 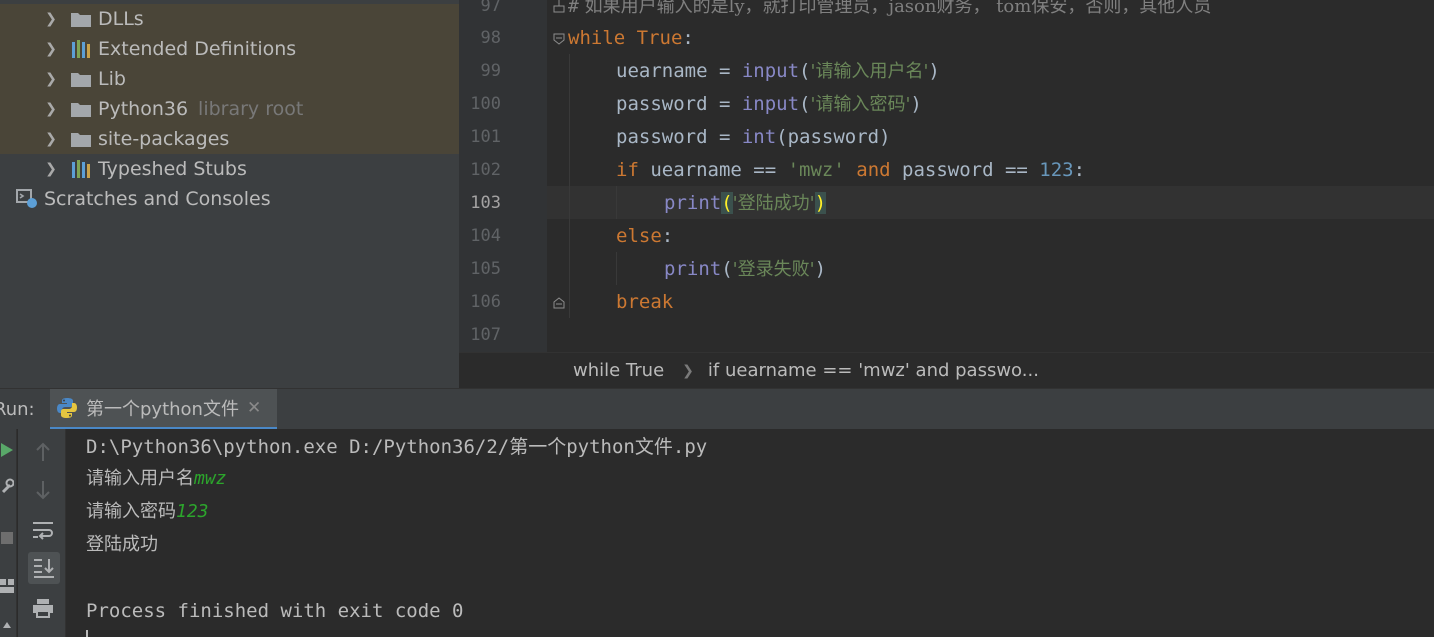 What do you see at coordinates (121, 19) in the screenshot?
I see `tree-item-label: DLLs` at bounding box center [121, 19].